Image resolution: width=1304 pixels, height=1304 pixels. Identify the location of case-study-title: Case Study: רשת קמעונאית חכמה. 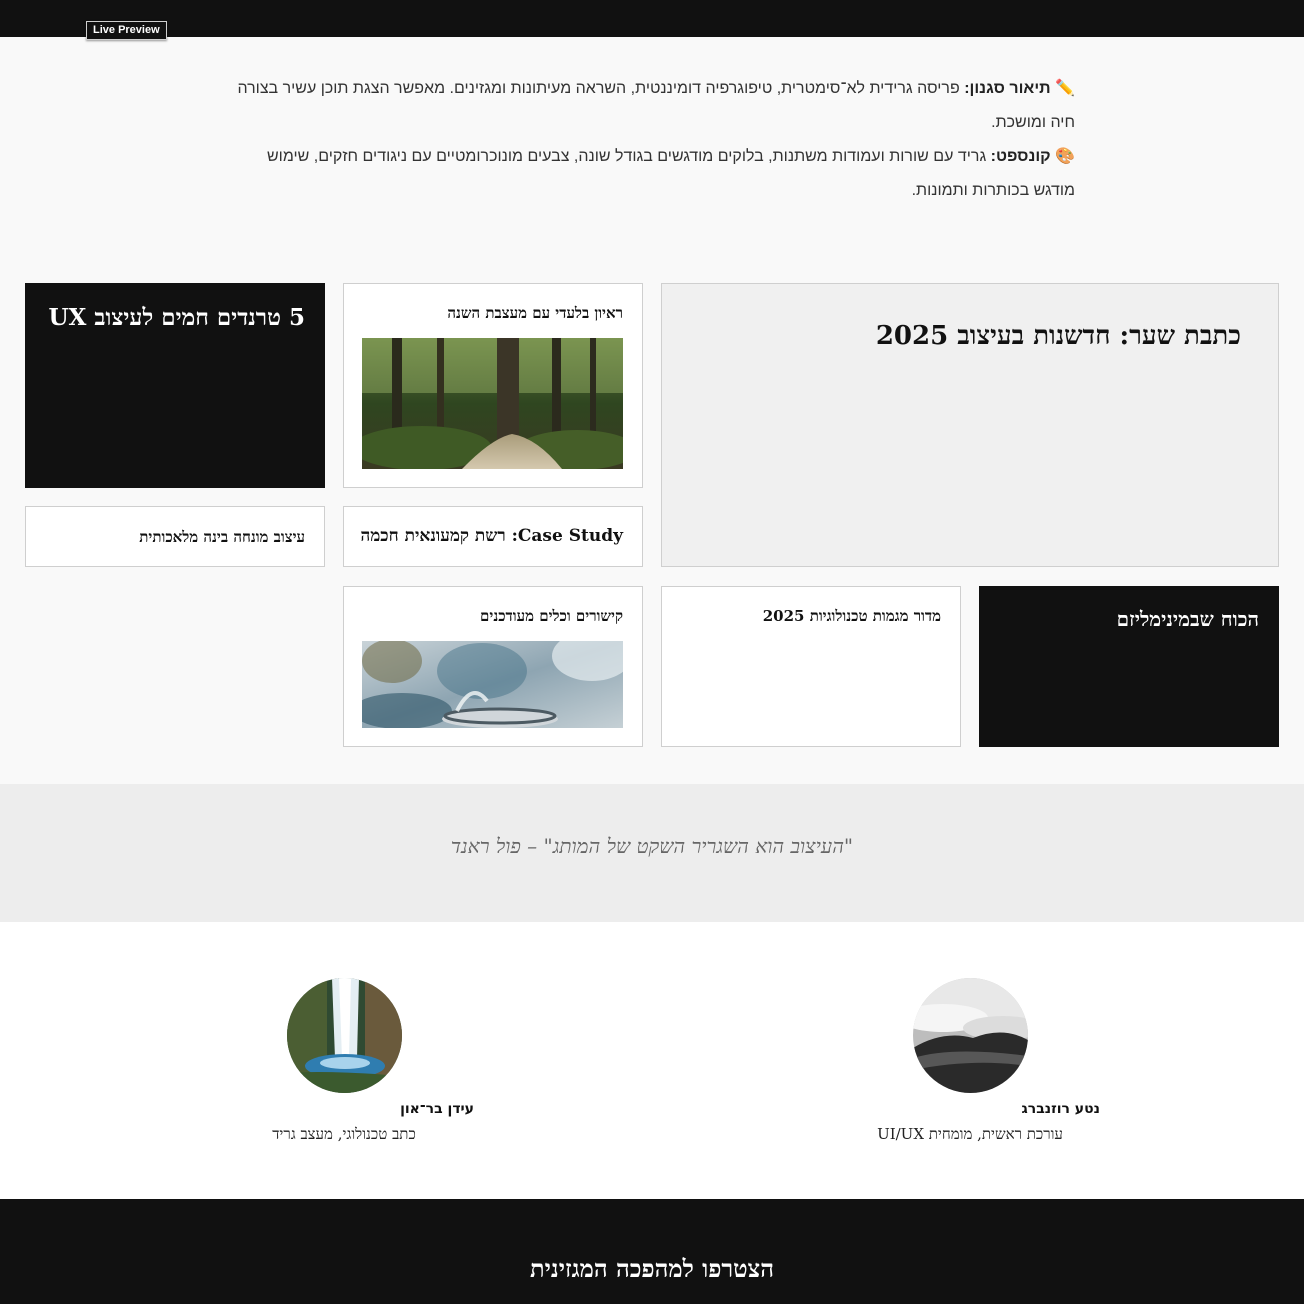
(491, 536).